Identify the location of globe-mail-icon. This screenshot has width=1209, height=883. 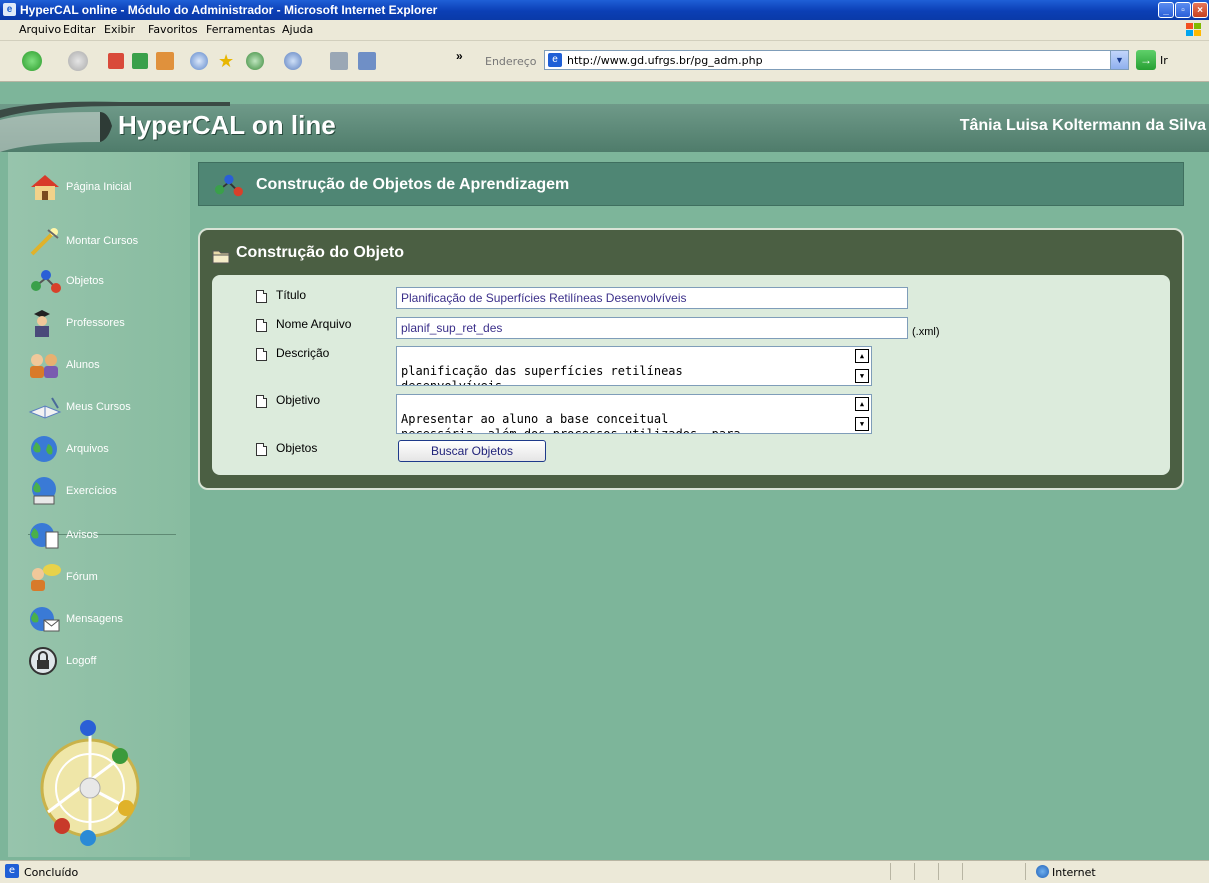
(45, 619).